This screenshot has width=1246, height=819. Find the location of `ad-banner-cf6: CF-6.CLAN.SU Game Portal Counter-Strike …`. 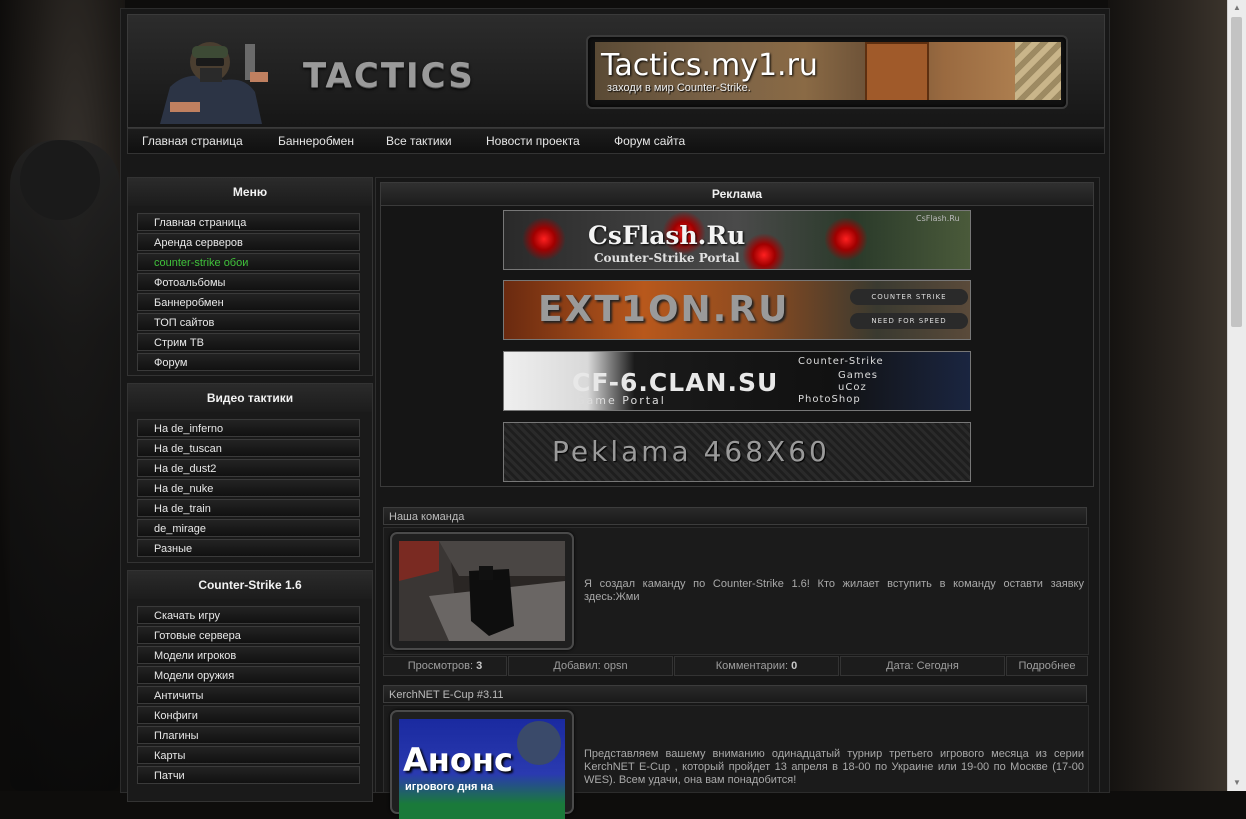

ad-banner-cf6: CF-6.CLAN.SU Game Portal Counter-Strike … is located at coordinates (737, 381).